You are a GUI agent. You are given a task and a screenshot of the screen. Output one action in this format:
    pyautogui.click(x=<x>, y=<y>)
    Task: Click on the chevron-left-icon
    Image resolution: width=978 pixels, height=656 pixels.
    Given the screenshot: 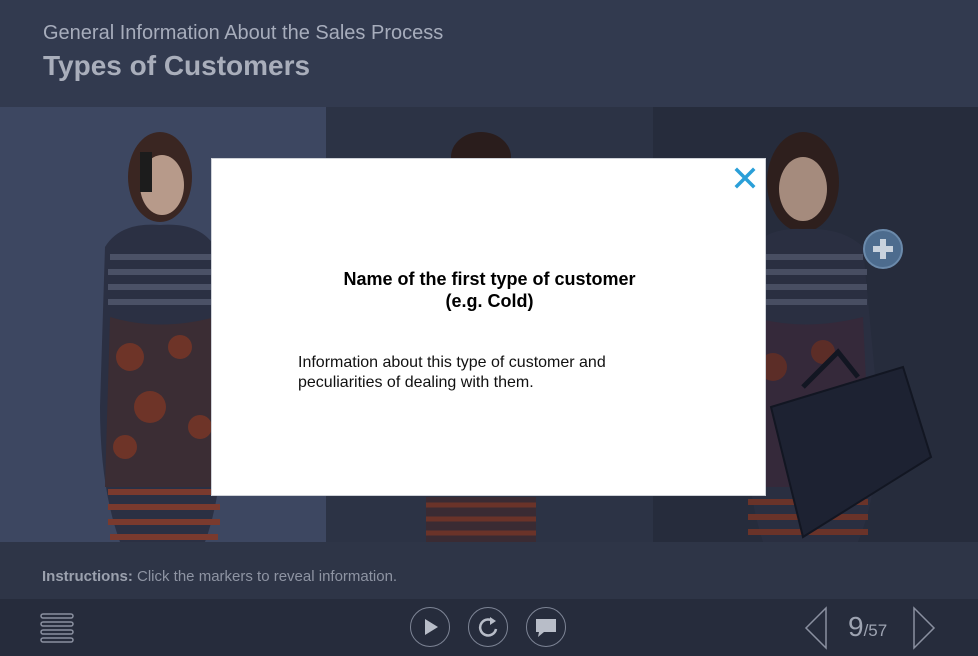 What is the action you would take?
    pyautogui.click(x=815, y=628)
    